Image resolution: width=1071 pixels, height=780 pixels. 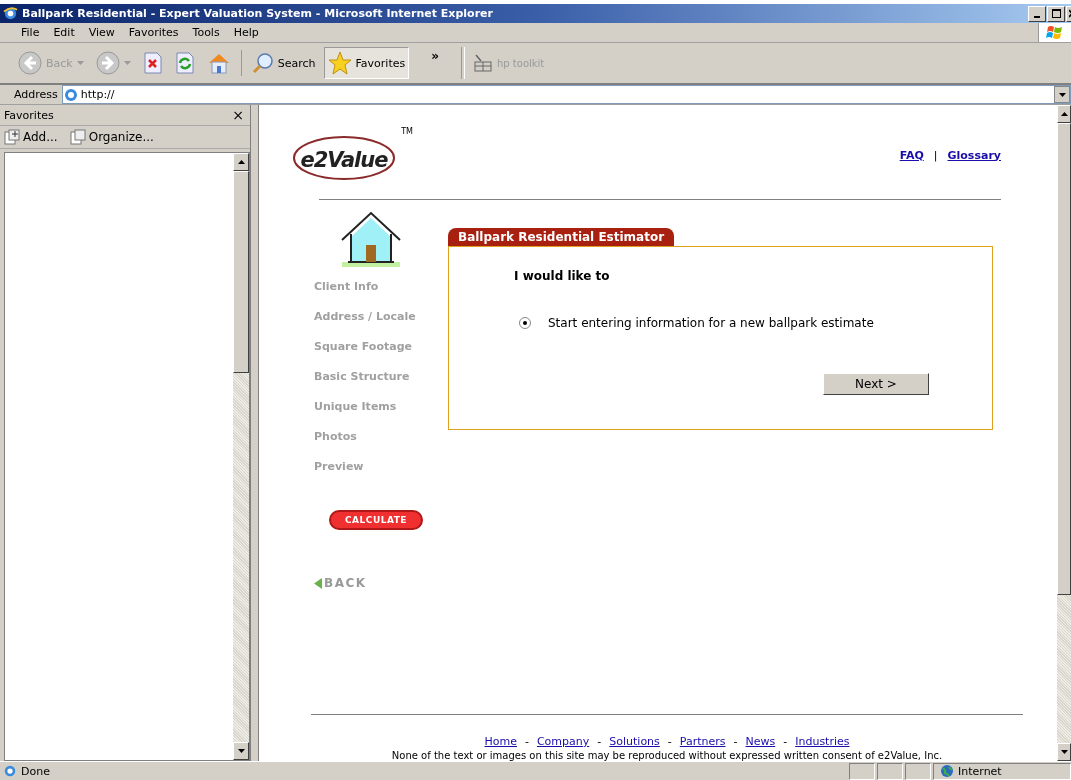 I want to click on option-label: Start entering information for a new ballpark estimate, so click(x=711, y=323).